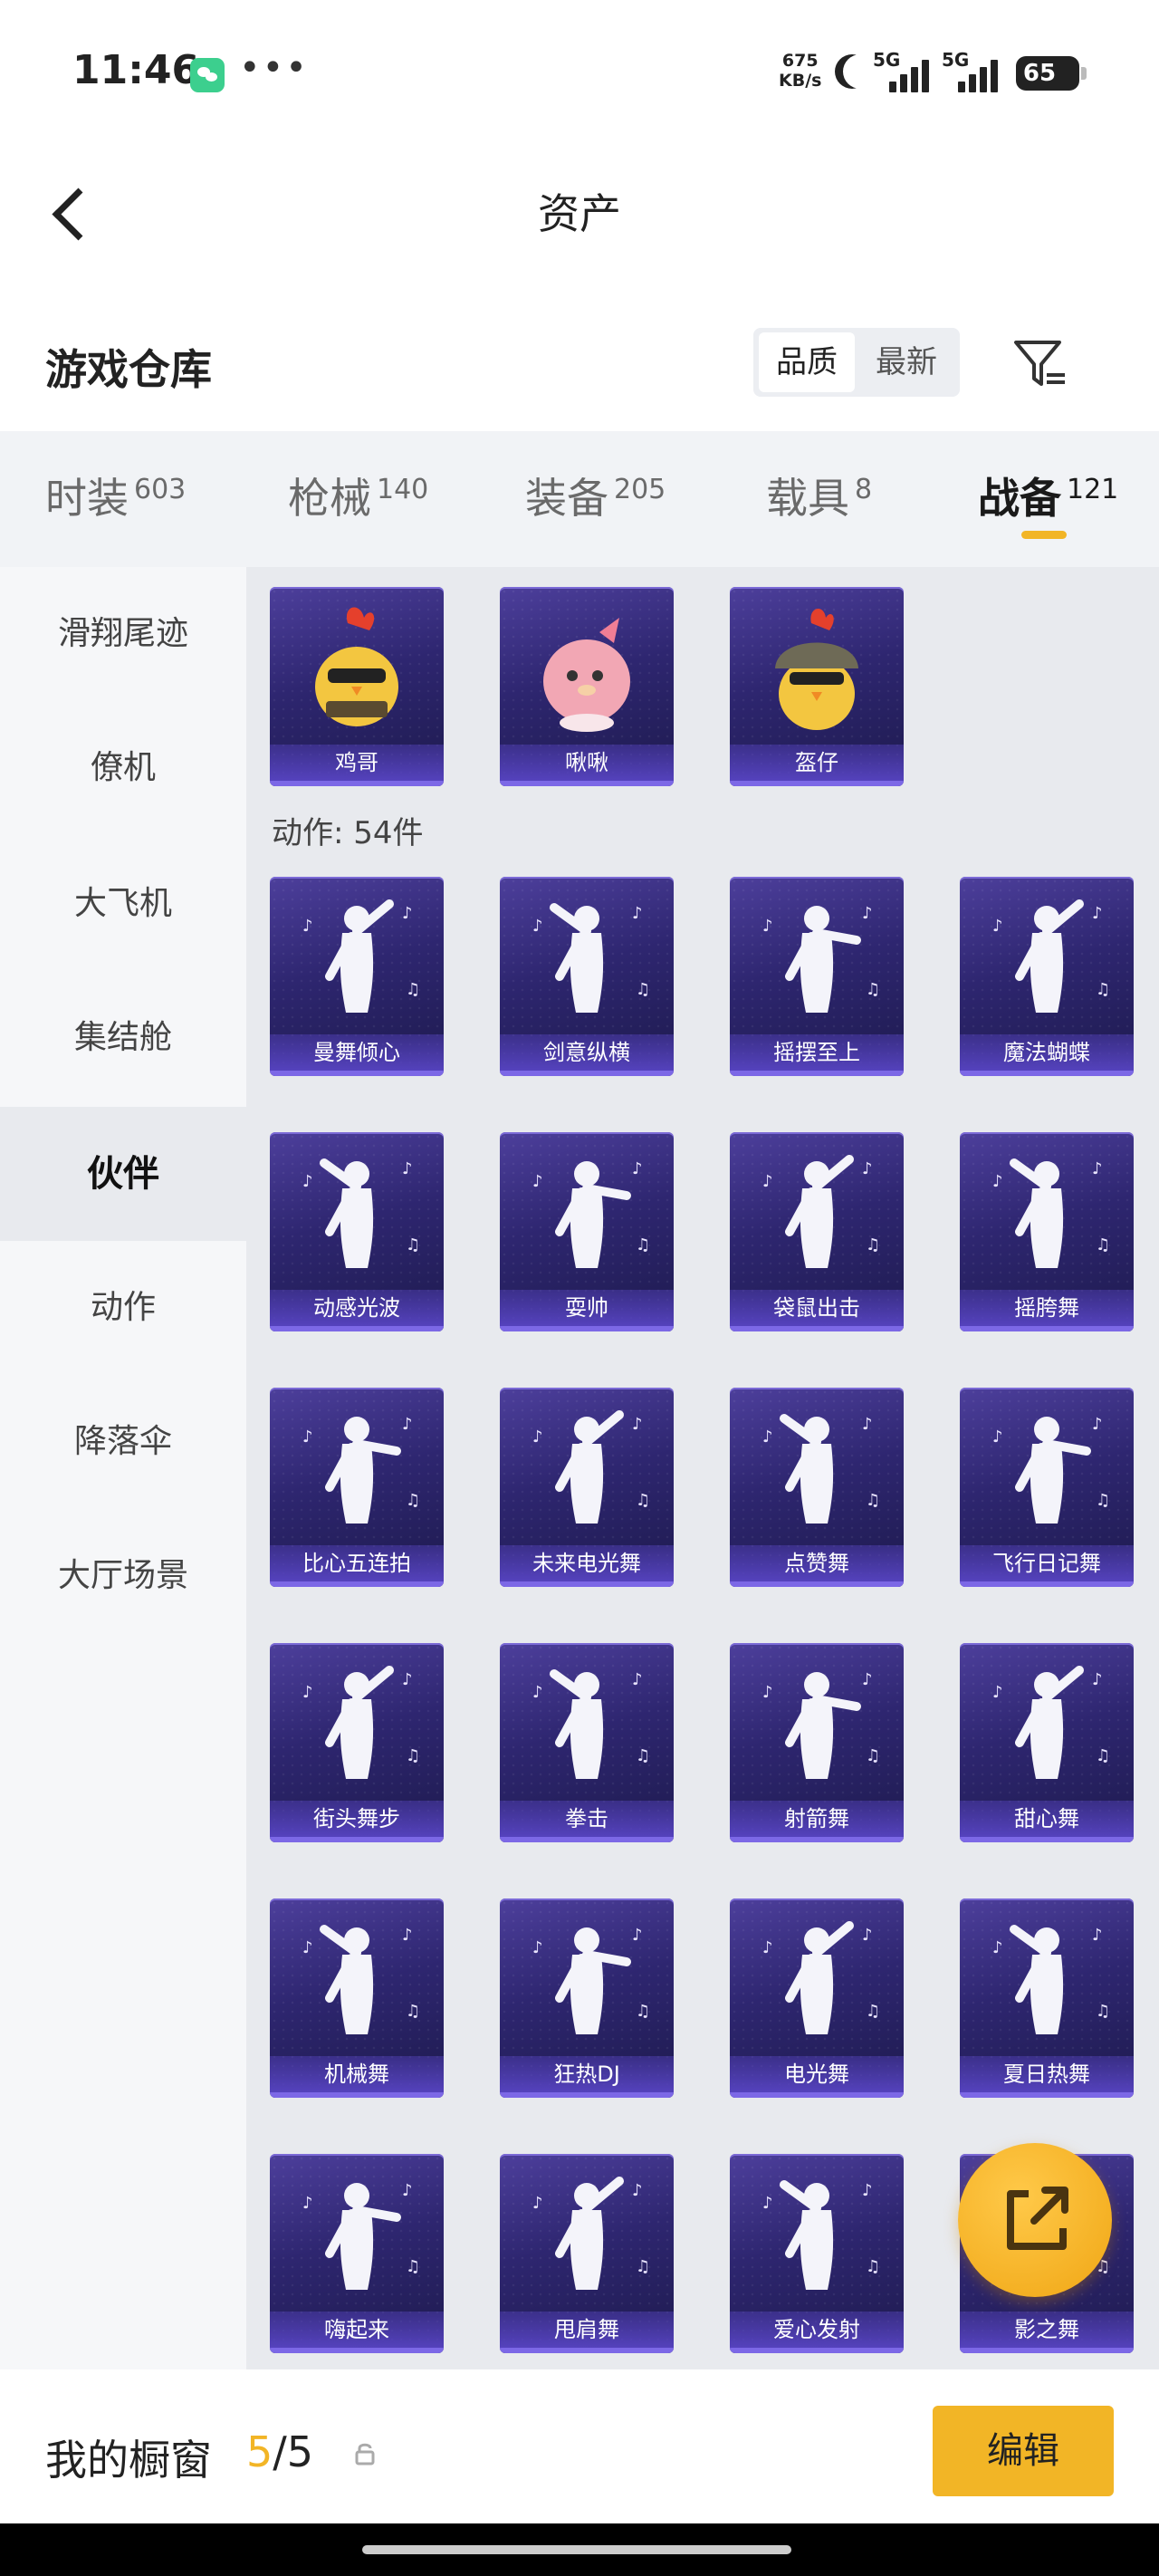 The image size is (1159, 2576). Describe the element at coordinates (587, 686) in the screenshot. I see `partner-card: 啾啾` at that location.